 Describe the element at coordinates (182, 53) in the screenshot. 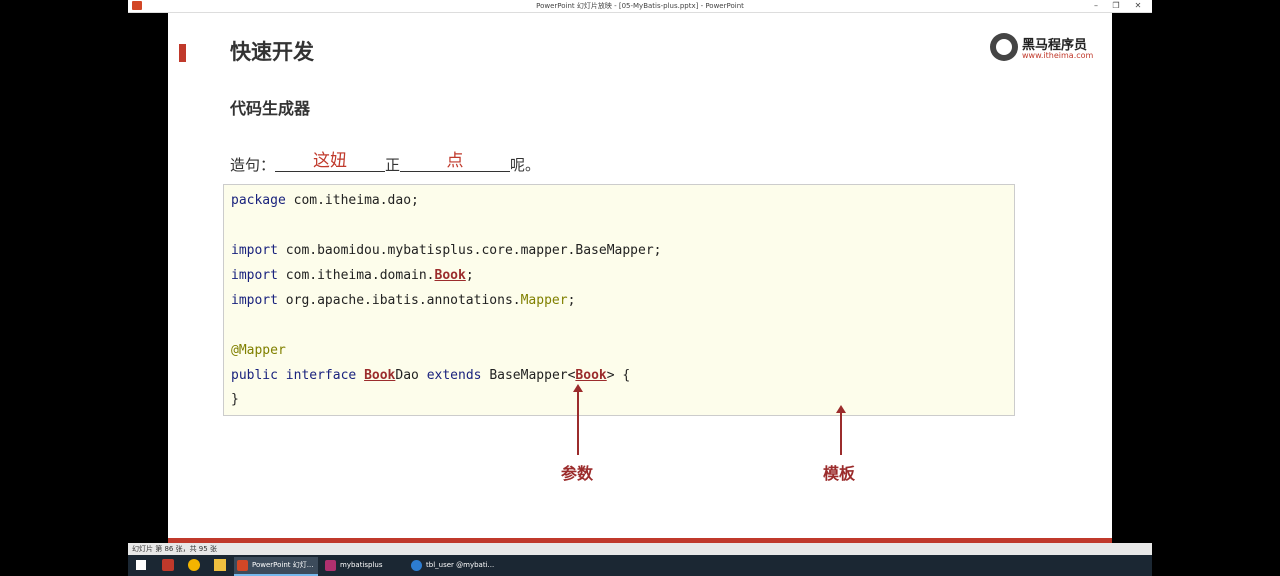

I see `title-accent-bar` at that location.